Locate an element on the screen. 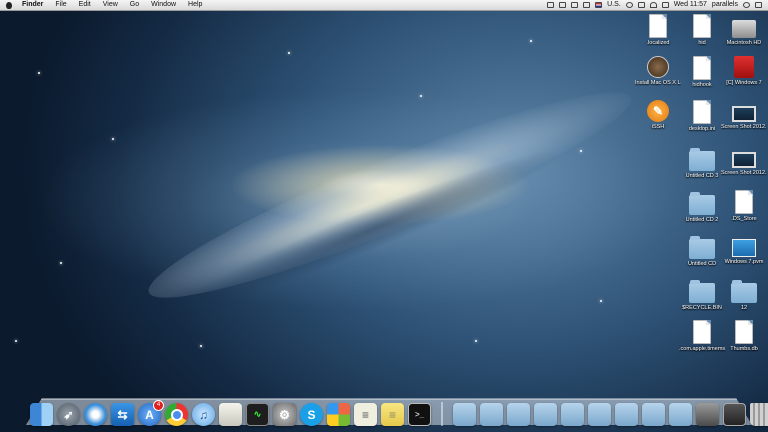  desktop-icon-c-windows: [C] Windows 7 is located at coordinates (744, 71).